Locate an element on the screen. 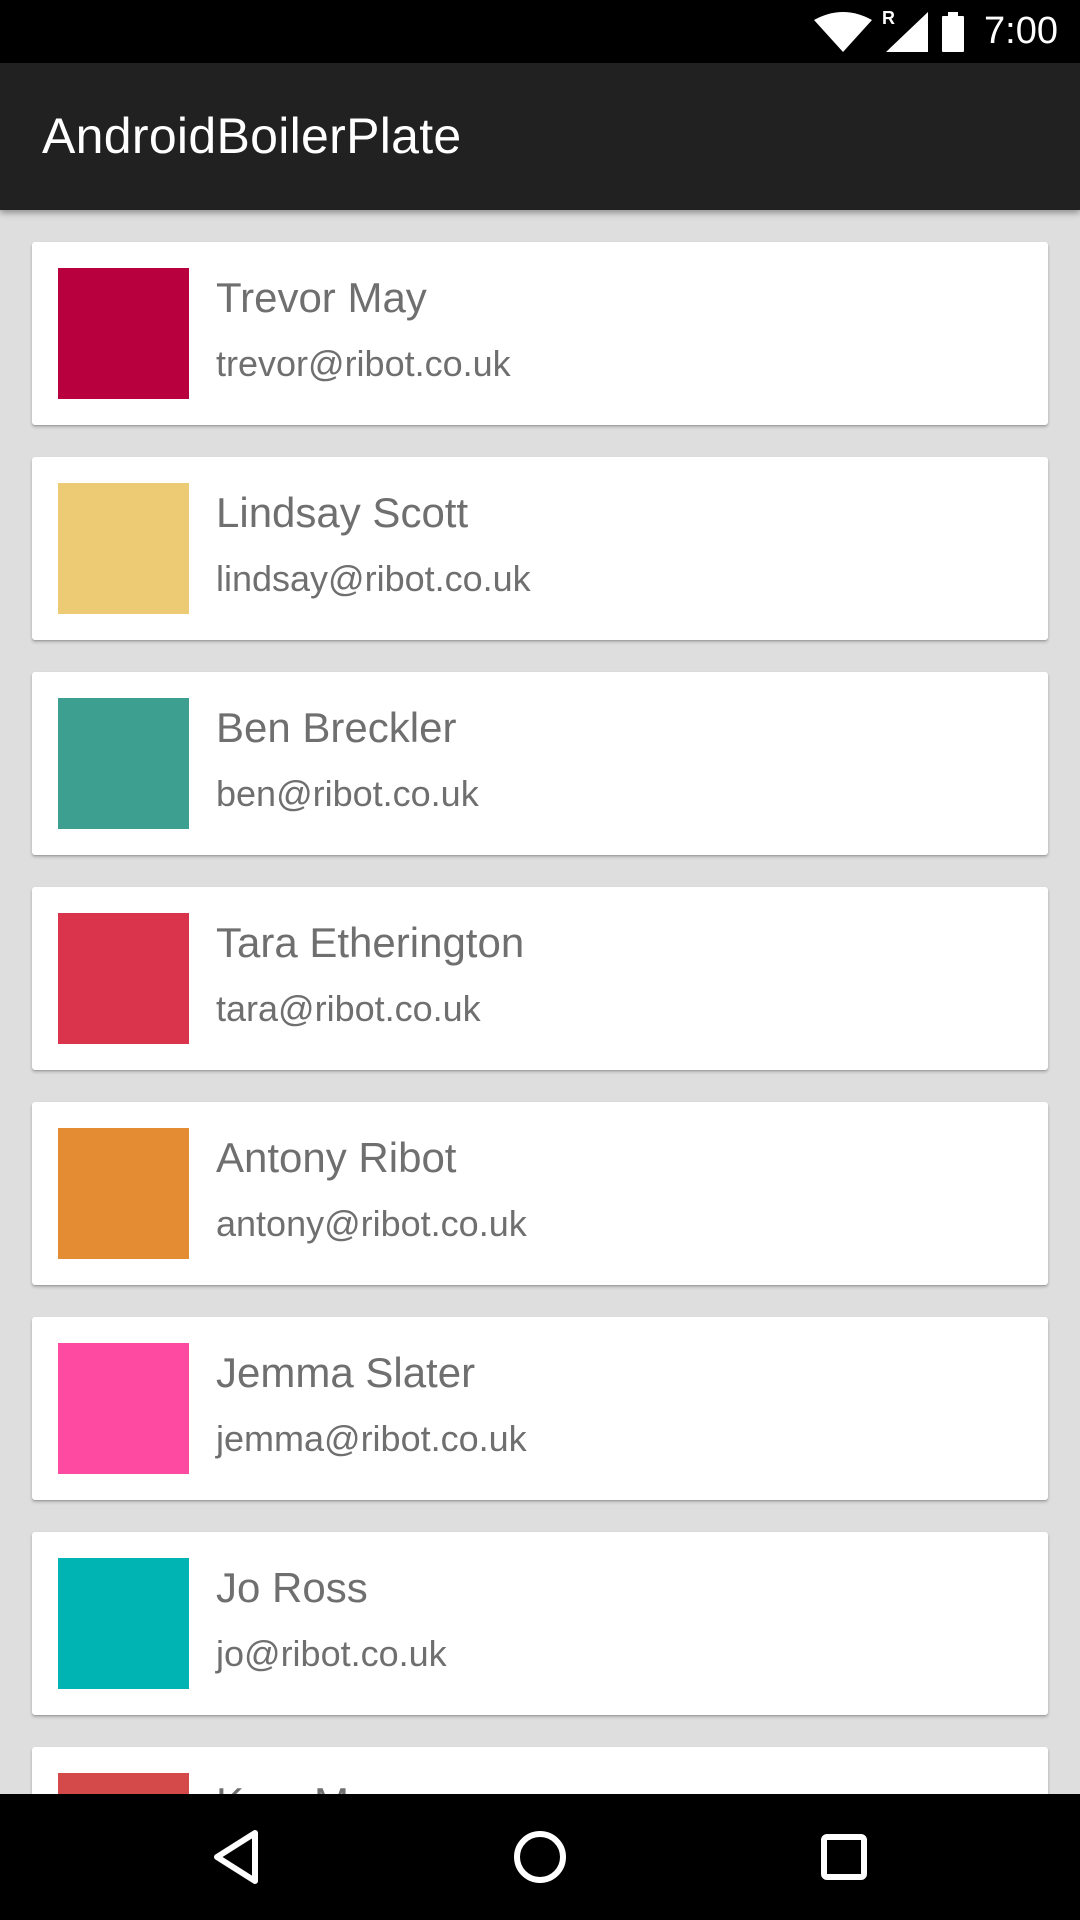 The height and width of the screenshot is (1920, 1080). cell-signal-icon: R is located at coordinates (905, 30).